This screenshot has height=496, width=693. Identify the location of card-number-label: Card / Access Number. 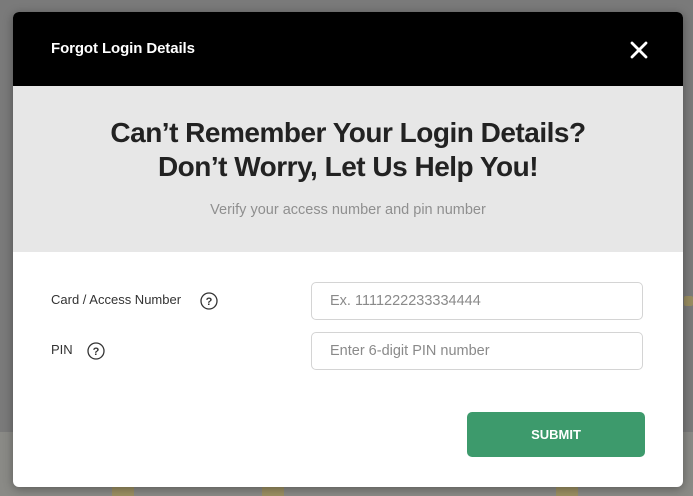
(116, 299).